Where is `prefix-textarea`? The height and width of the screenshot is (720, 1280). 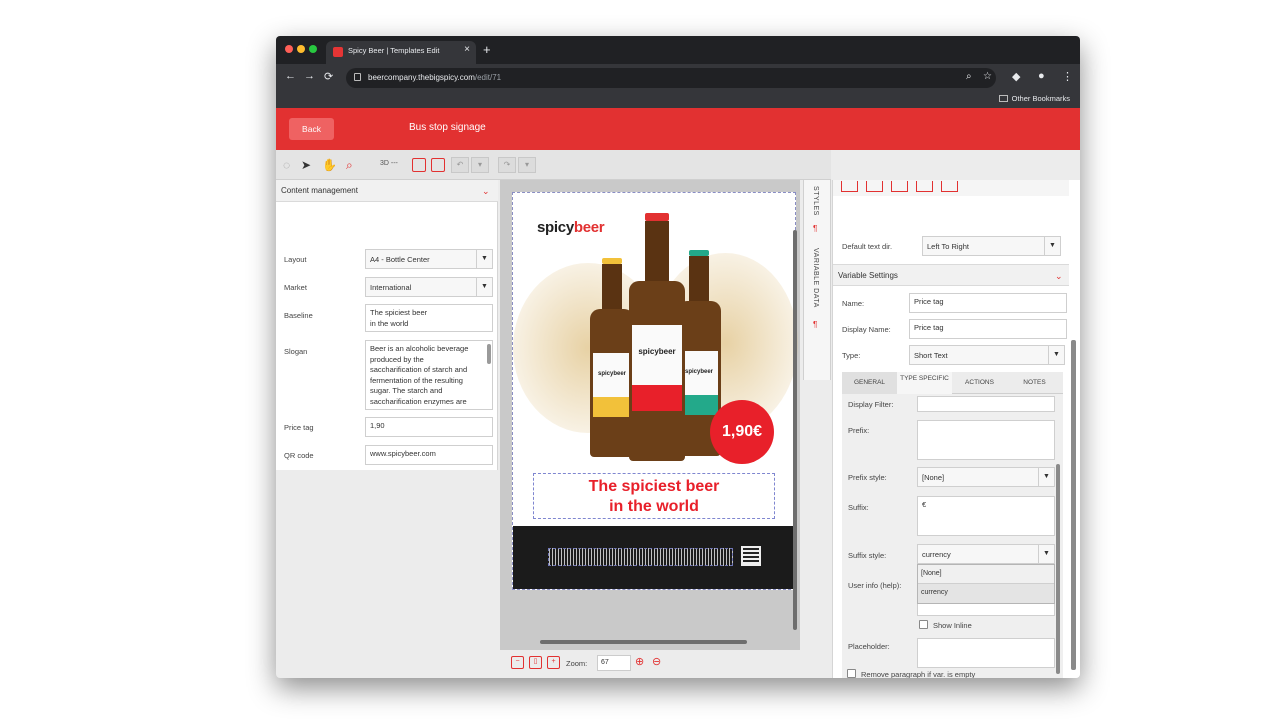
prefix-textarea is located at coordinates (986, 440).